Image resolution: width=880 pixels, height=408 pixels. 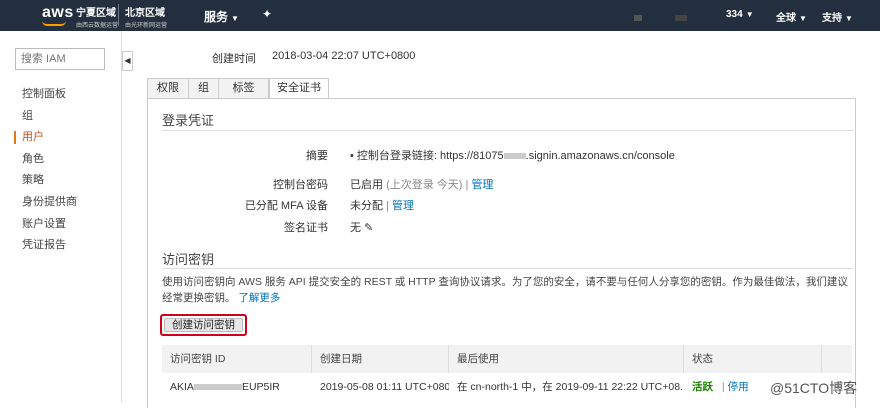 What do you see at coordinates (482, 185) in the screenshot?
I see `manage-password-link: 管理` at bounding box center [482, 185].